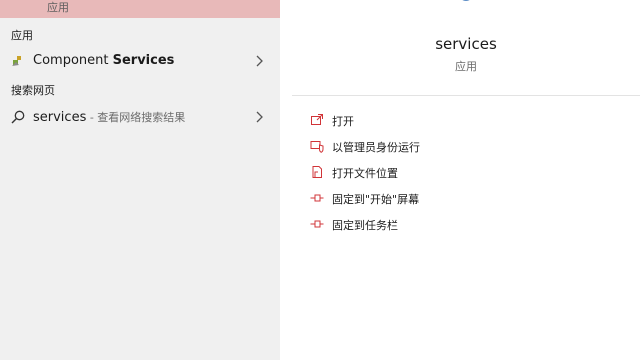  What do you see at coordinates (317, 172) in the screenshot?
I see `file-location-icon` at bounding box center [317, 172].